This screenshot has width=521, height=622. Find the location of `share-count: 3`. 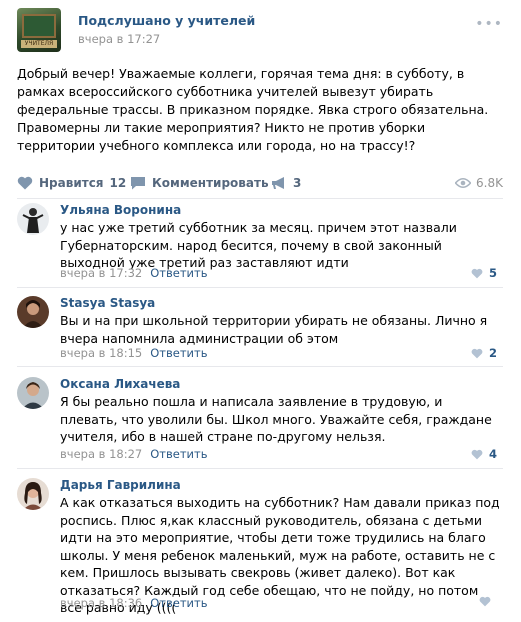

share-count: 3 is located at coordinates (297, 183).